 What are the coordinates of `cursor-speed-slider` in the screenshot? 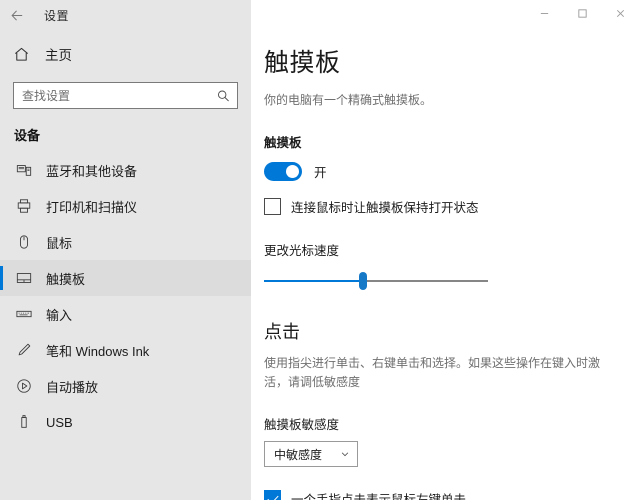 It's located at (376, 281).